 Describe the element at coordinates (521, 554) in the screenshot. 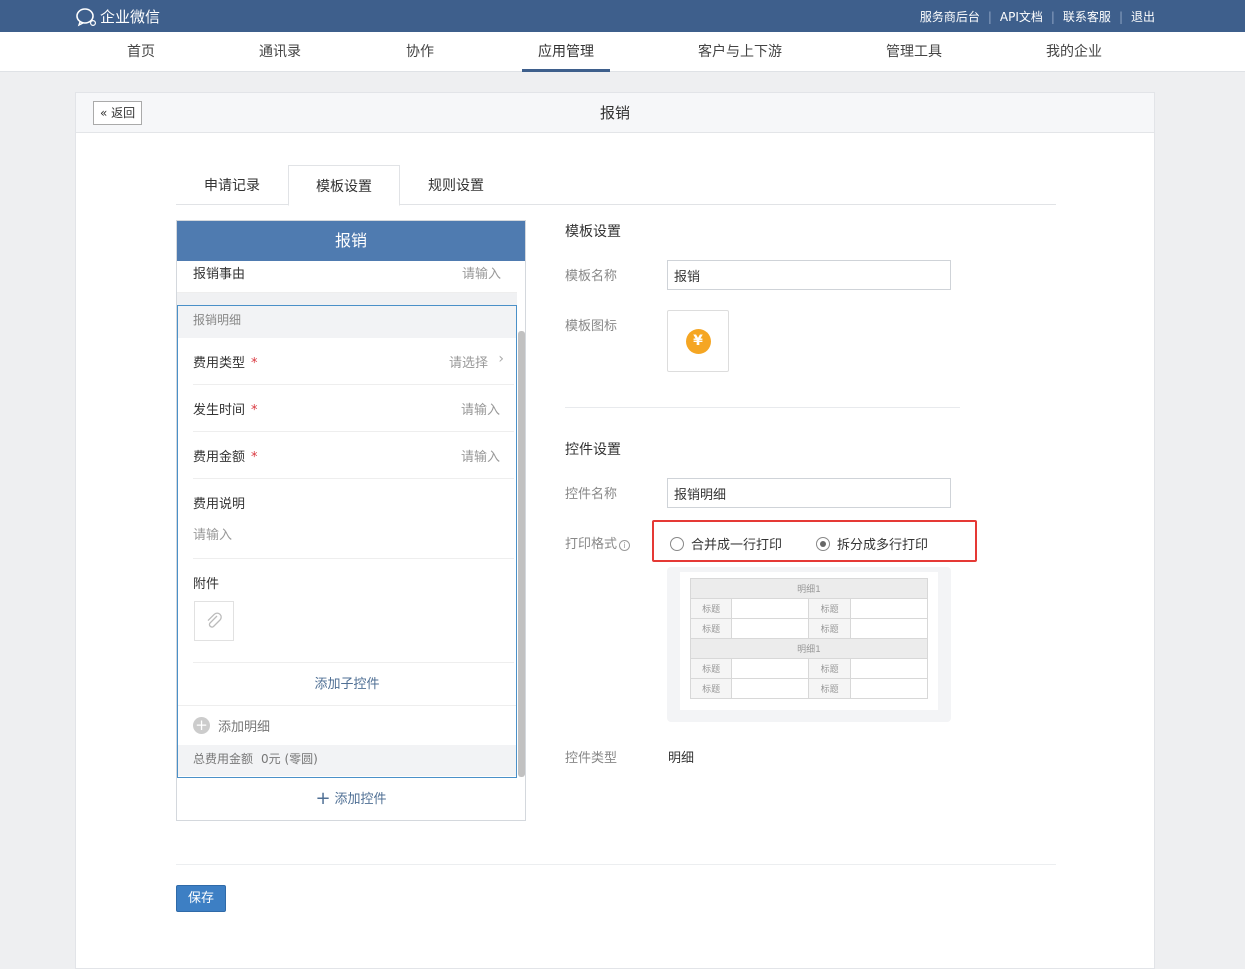

I see `preview-scrollbar` at that location.